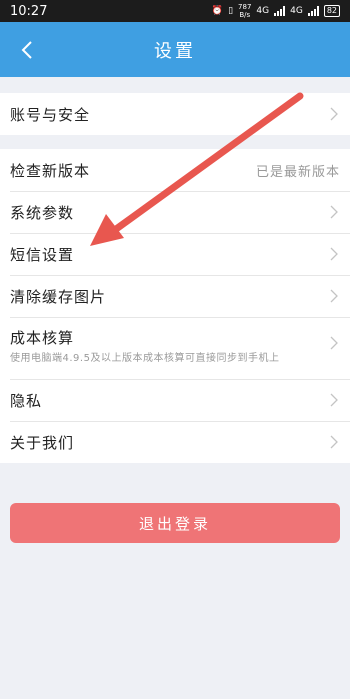 This screenshot has height=699, width=350. What do you see at coordinates (58, 296) in the screenshot?
I see `row-label: 清除缓存图片` at bounding box center [58, 296].